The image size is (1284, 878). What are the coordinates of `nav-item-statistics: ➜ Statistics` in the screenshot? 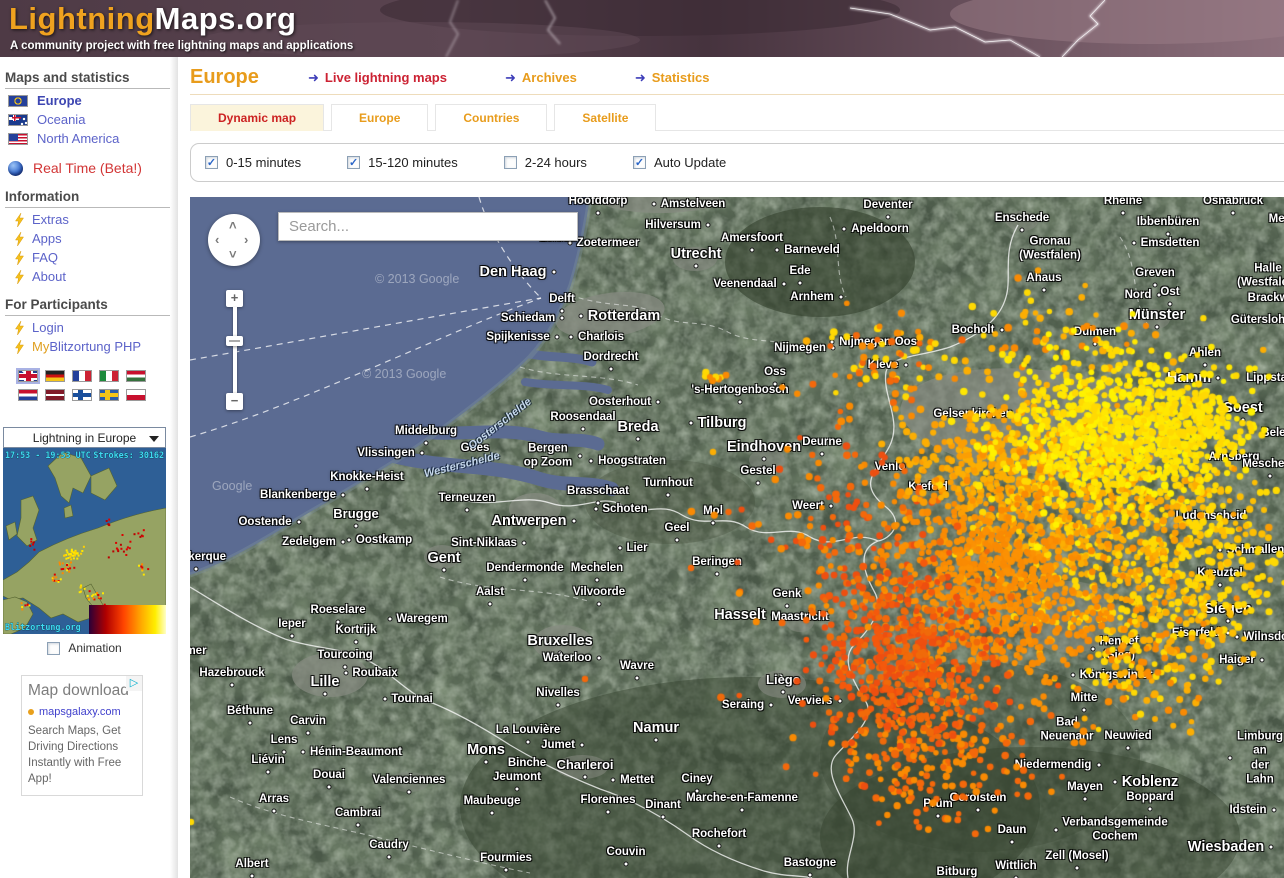 It's located at (672, 78).